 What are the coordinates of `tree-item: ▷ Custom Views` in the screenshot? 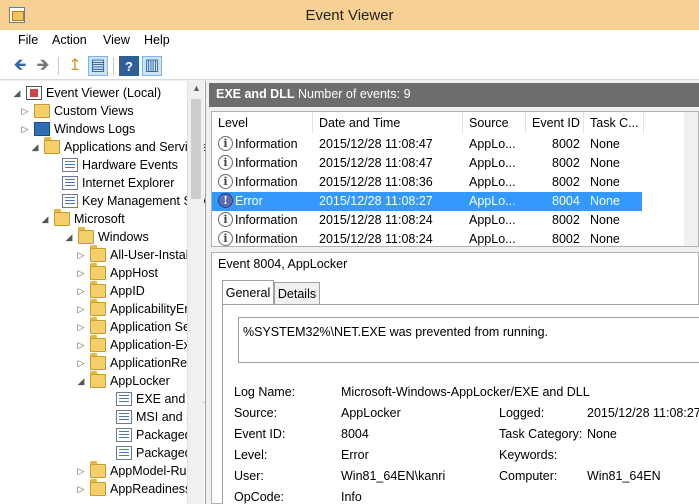 It's located at (77, 111).